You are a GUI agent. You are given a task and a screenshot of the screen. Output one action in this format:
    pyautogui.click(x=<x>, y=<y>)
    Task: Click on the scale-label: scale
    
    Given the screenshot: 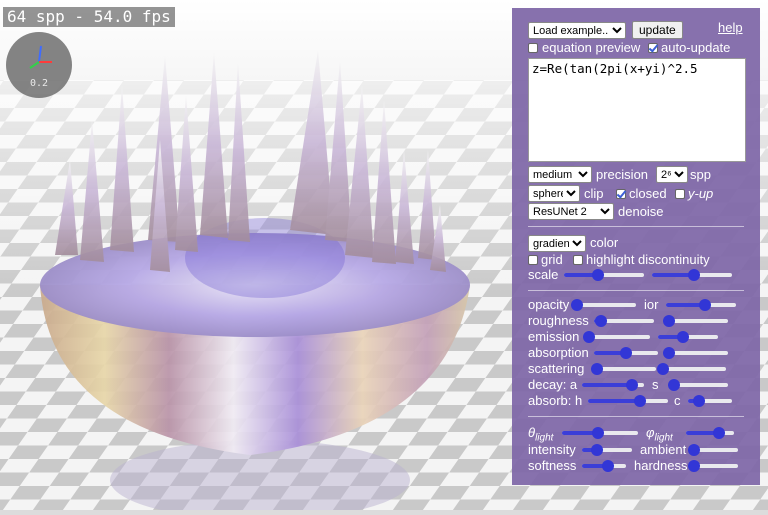 What is the action you would take?
    pyautogui.click(x=543, y=274)
    